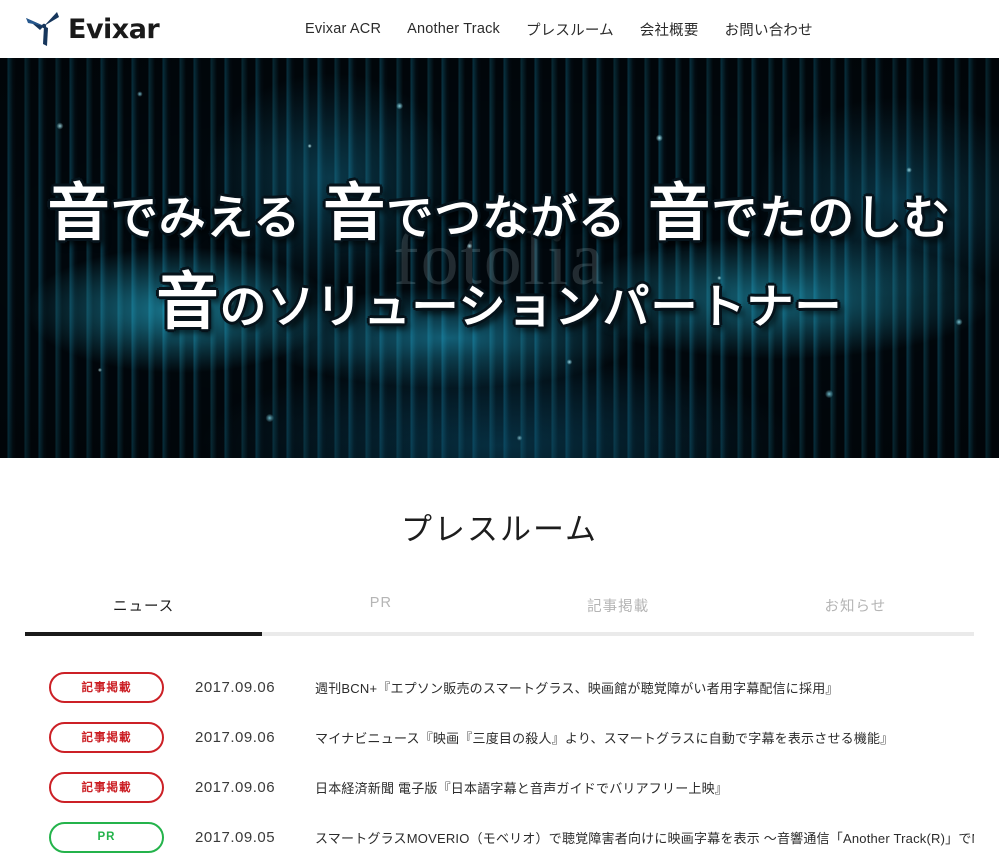 Image resolution: width=999 pixels, height=862 pixels. Describe the element at coordinates (206, 217) in the screenshot. I see `hero-text-1: でみえる` at that location.